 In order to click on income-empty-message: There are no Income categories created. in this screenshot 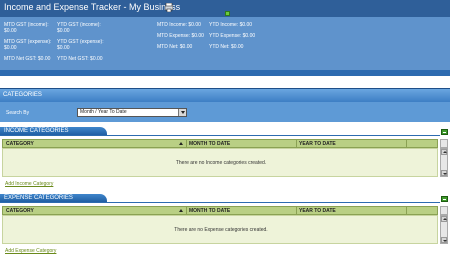, I will do `click(221, 163)`.